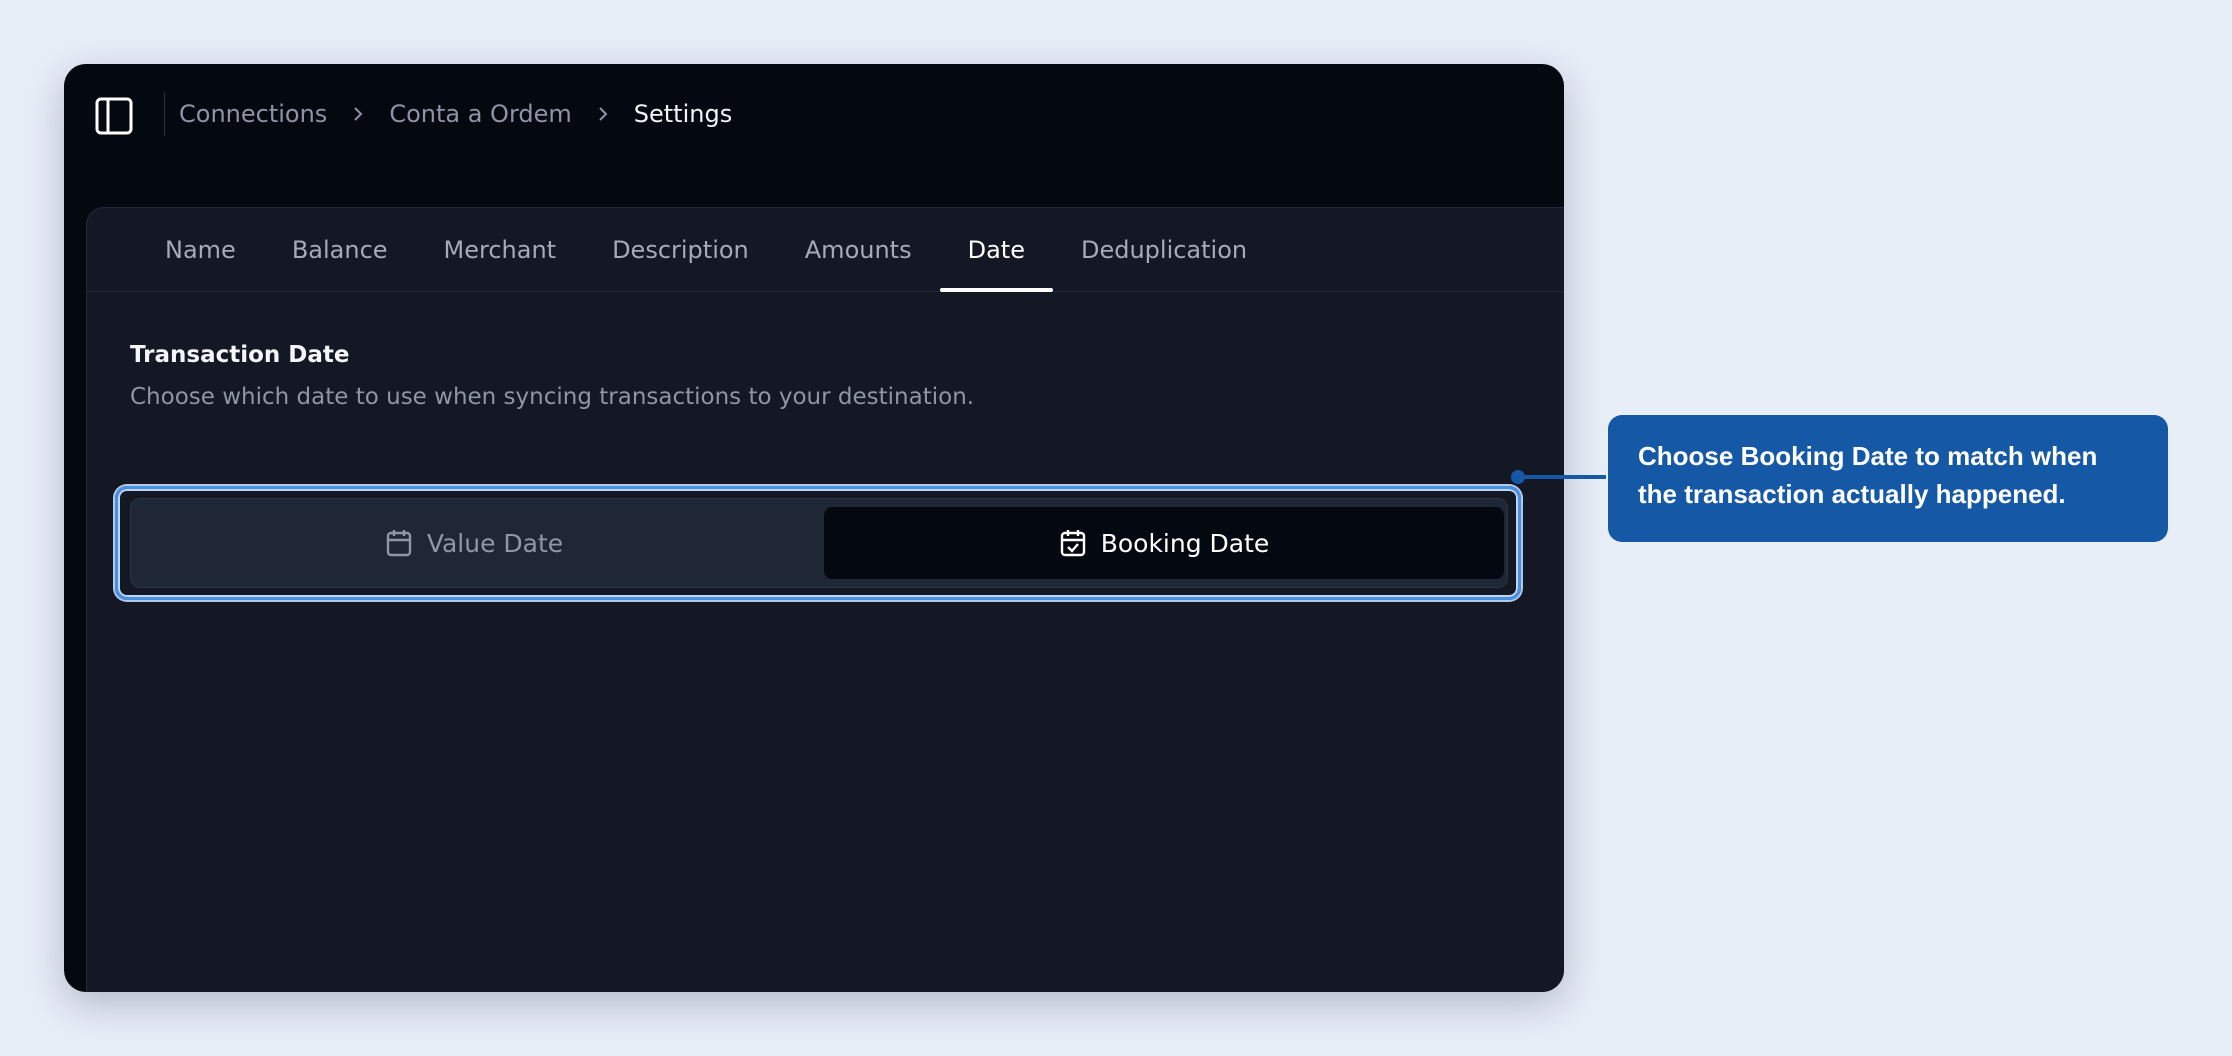 Image resolution: width=2232 pixels, height=1056 pixels. What do you see at coordinates (819, 543) in the screenshot?
I see `date-segmented-control: Value Date Booking Date` at bounding box center [819, 543].